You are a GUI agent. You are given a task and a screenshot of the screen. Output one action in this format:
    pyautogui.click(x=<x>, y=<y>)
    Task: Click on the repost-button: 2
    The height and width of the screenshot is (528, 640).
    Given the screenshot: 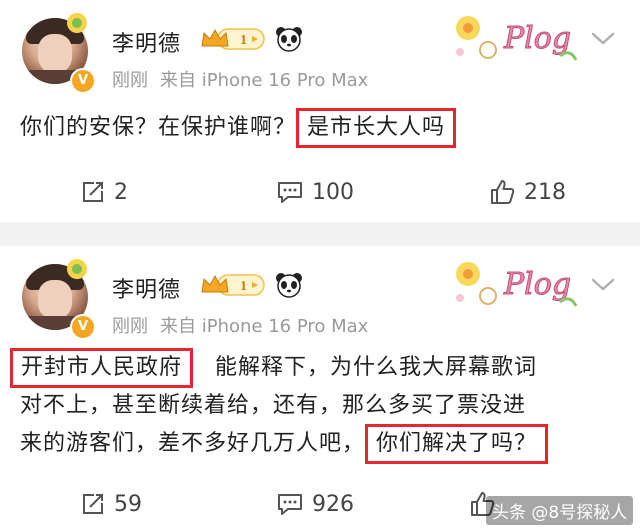 What is the action you would take?
    pyautogui.click(x=104, y=192)
    